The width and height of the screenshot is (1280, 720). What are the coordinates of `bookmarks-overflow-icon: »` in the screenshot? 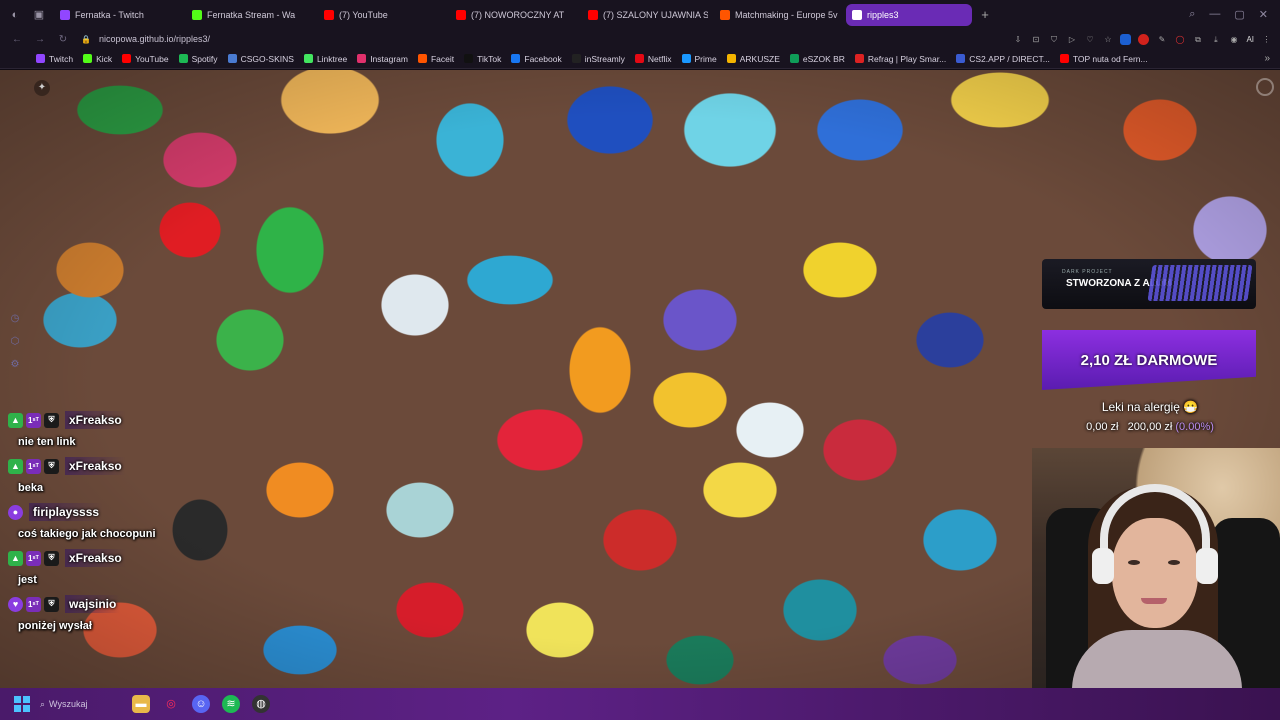 It's located at (1267, 58).